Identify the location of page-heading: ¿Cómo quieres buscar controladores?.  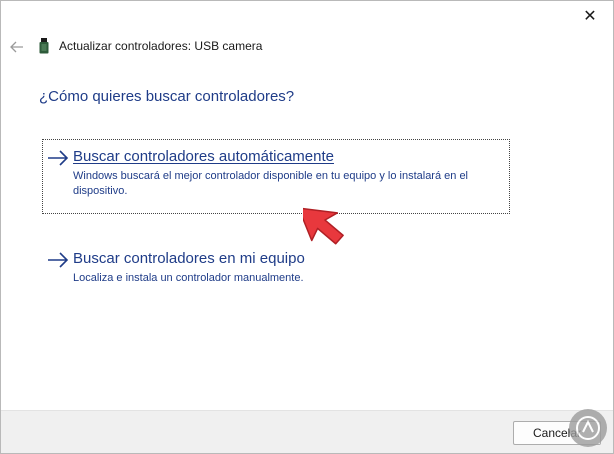
(167, 96).